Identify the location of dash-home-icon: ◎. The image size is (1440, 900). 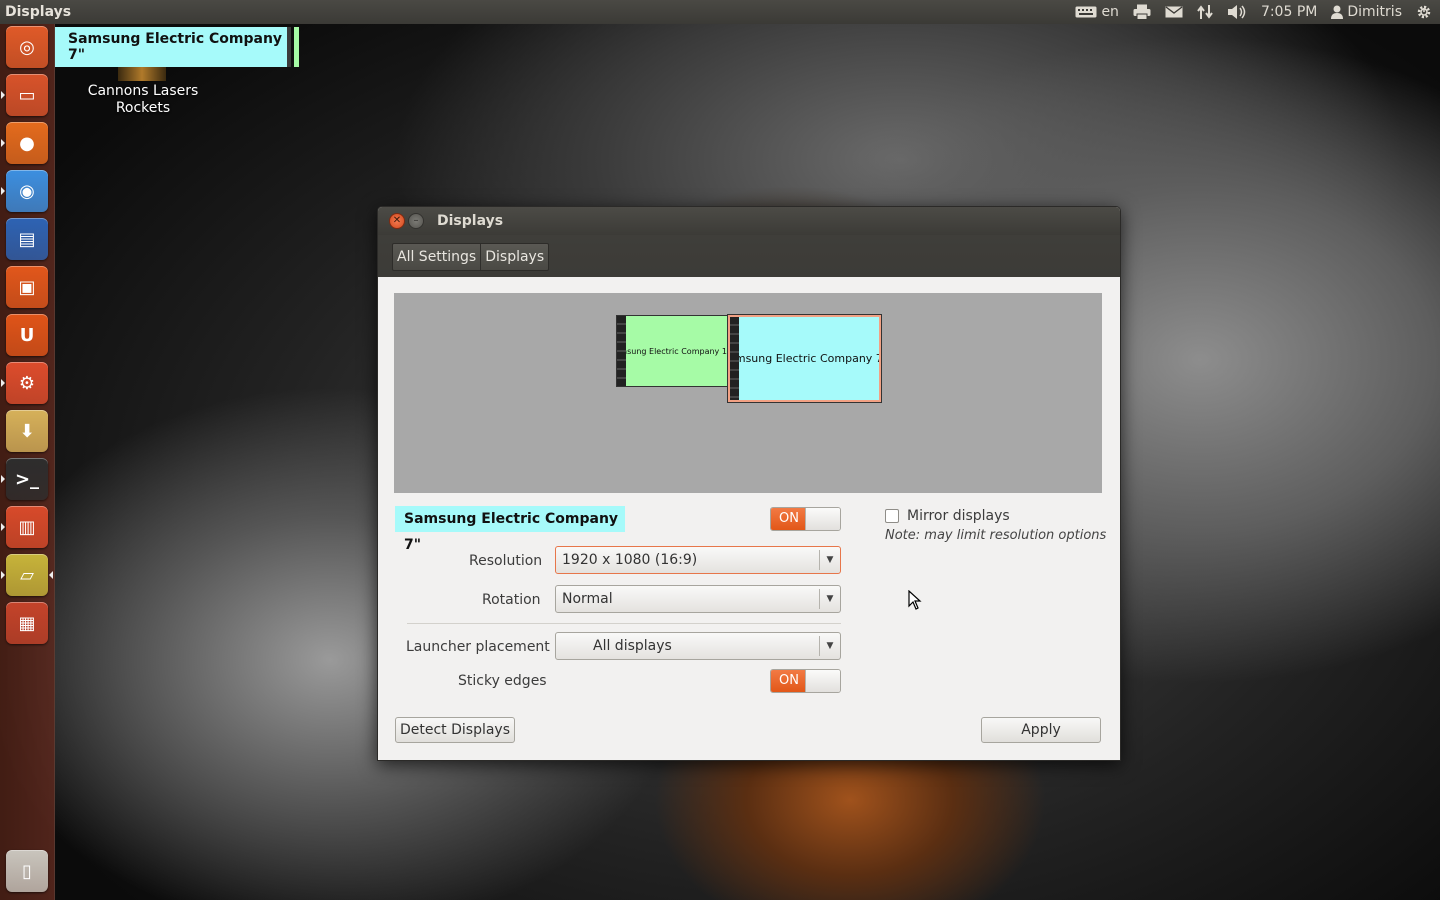
(27, 47).